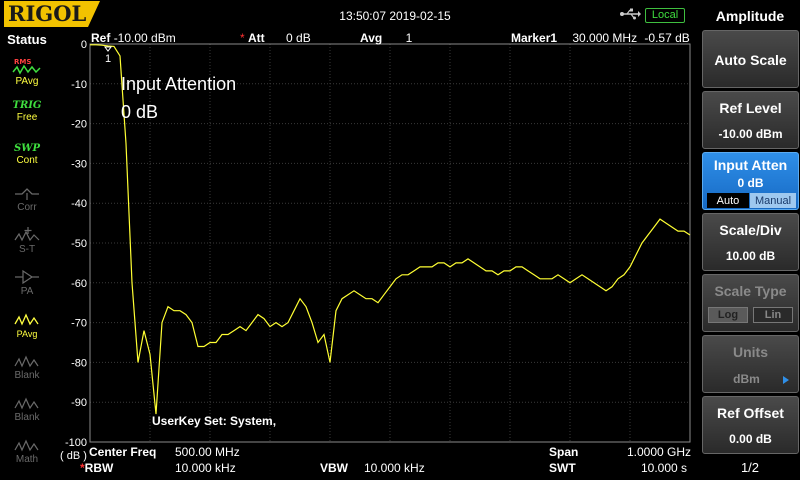 The width and height of the screenshot is (800, 480). I want to click on ref-offset-button: Ref Offset 0.00 dB, so click(750, 425).